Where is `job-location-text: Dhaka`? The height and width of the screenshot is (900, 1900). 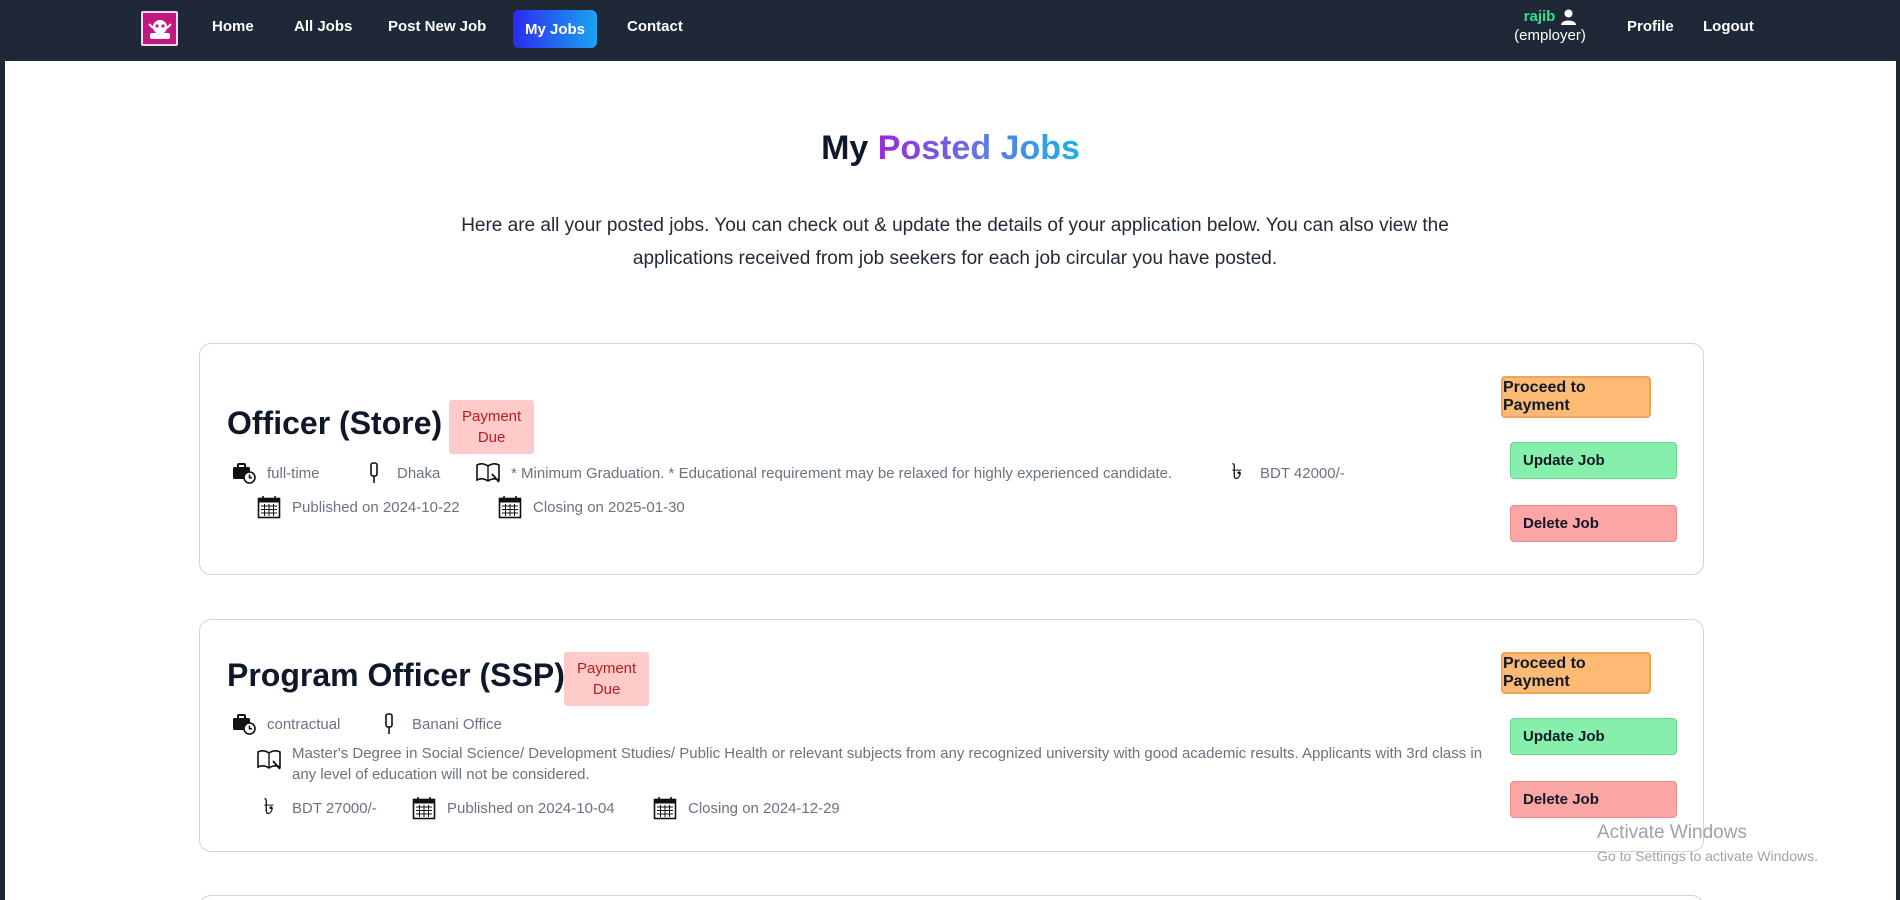 job-location-text: Dhaka is located at coordinates (419, 473).